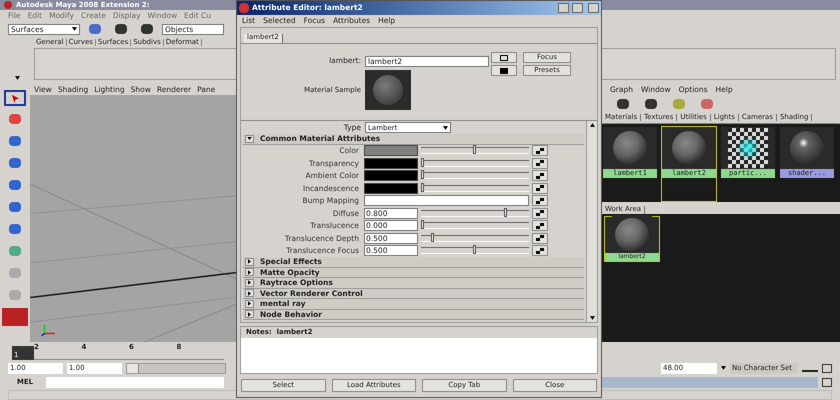  Describe the element at coordinates (419, 355) in the screenshot. I see `notes-field` at that location.